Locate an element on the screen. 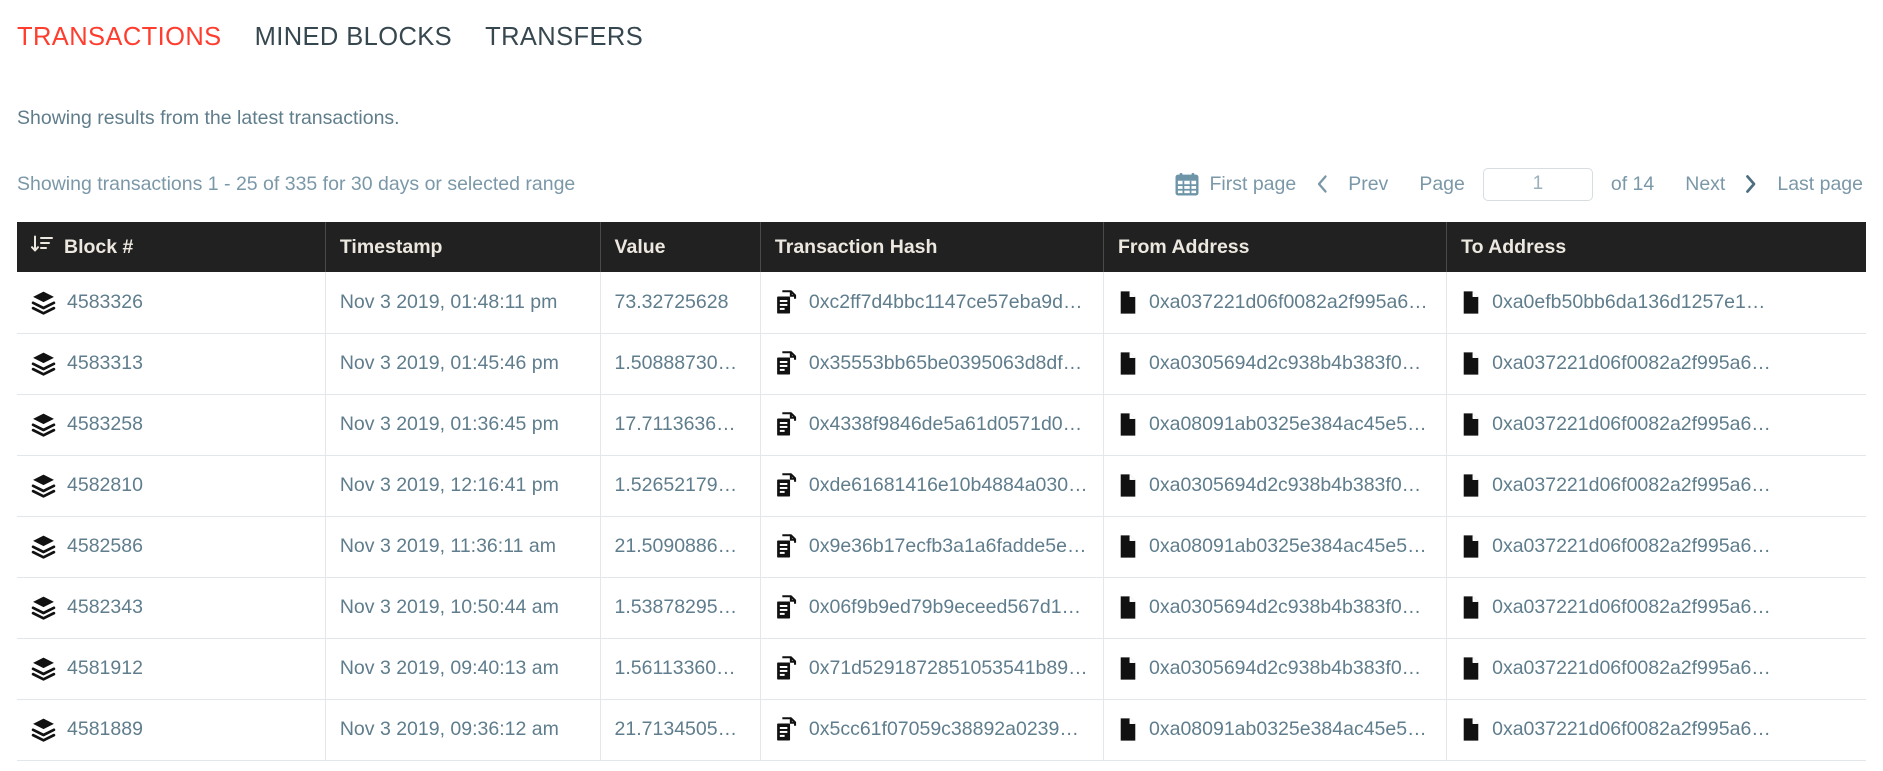 The height and width of the screenshot is (771, 1883). calendar-icon is located at coordinates (1187, 184).